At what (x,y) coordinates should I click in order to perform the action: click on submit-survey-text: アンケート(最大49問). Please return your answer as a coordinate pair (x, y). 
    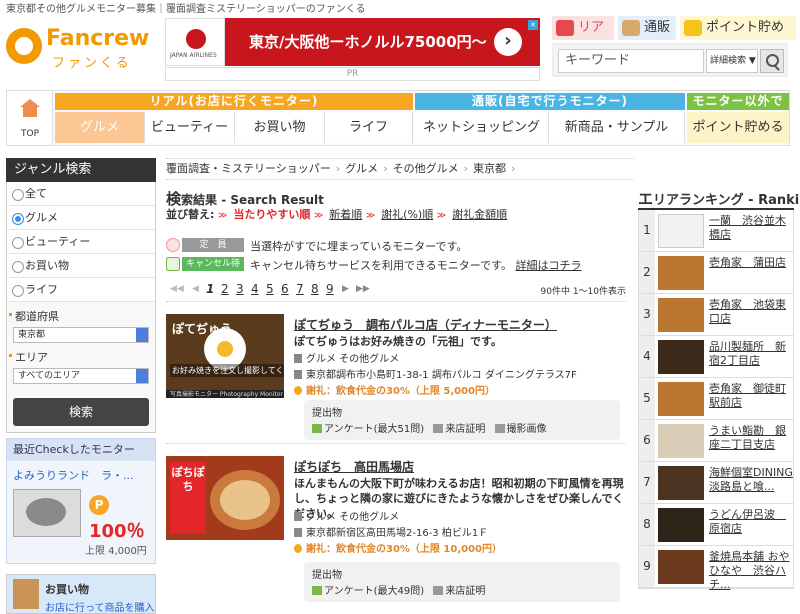
    Looking at the image, I should click on (374, 591).